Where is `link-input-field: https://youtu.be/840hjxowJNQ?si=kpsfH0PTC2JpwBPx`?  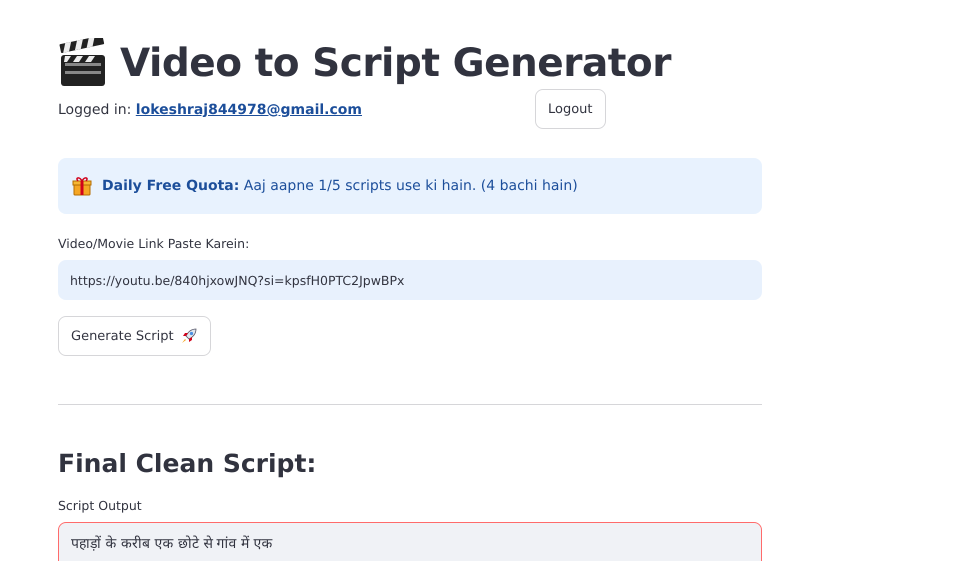
link-input-field: https://youtu.be/840hjxowJNQ?si=kpsfH0PTC2JpwBPx is located at coordinates (410, 280).